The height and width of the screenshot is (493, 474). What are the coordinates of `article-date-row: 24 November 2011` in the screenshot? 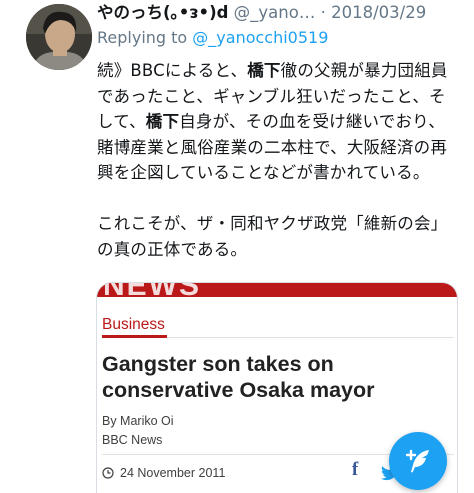 It's located at (163, 473).